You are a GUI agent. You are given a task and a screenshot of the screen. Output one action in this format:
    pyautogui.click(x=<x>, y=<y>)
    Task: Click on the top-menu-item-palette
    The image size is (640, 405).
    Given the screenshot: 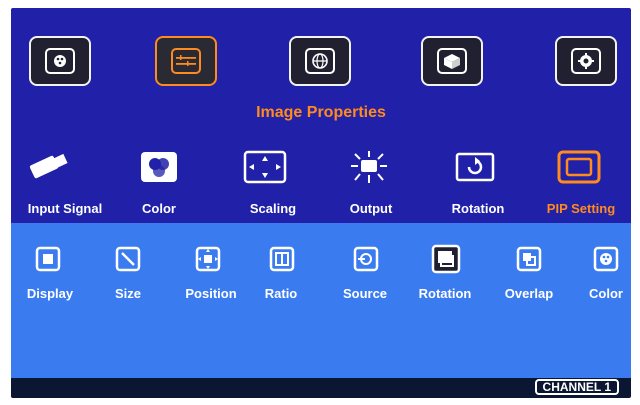 What is the action you would take?
    pyautogui.click(x=60, y=61)
    